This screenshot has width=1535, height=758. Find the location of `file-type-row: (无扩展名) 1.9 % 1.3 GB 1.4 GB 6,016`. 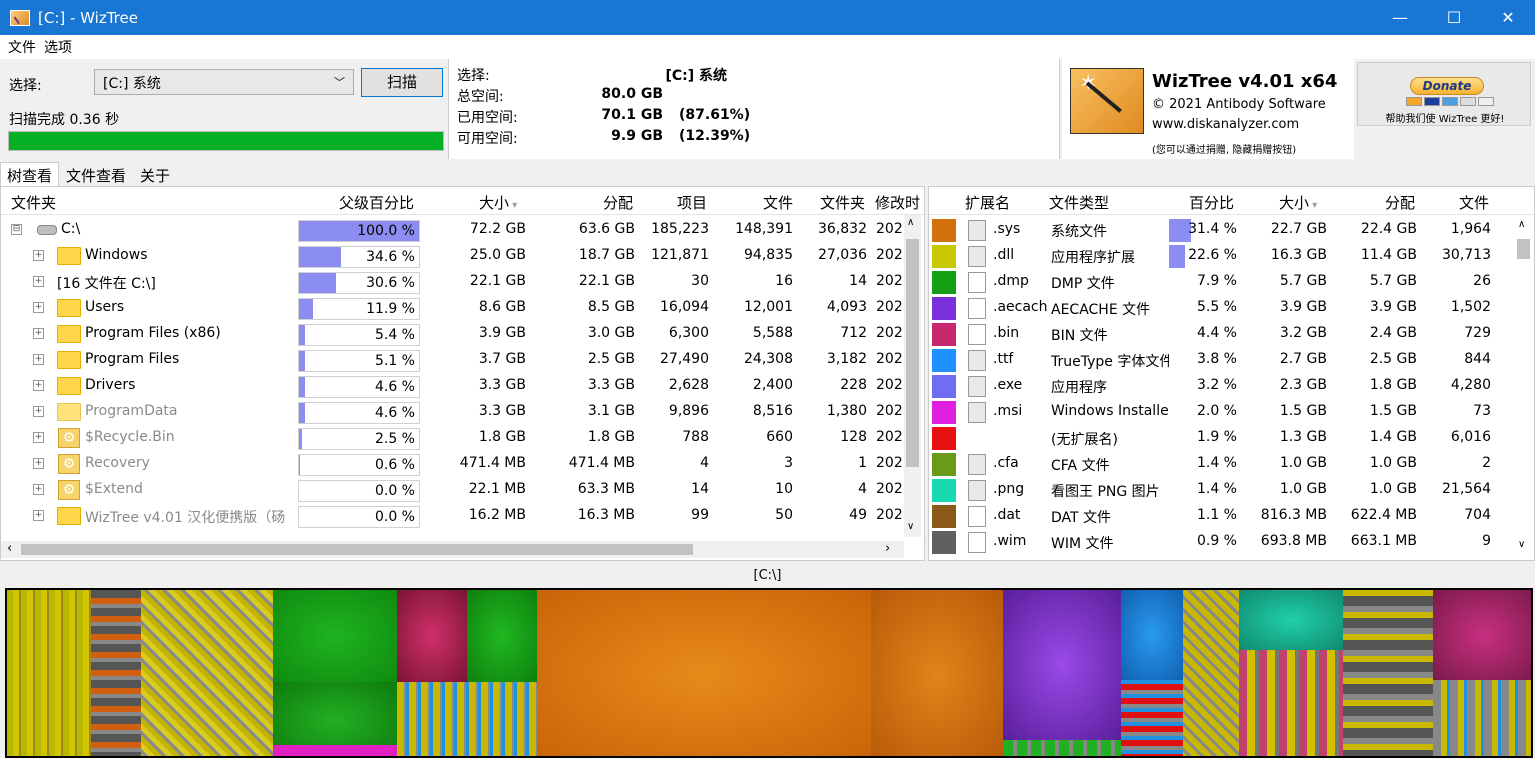

file-type-row: (无扩展名) 1.9 % 1.3 GB 1.4 GB 6,016 is located at coordinates (1231, 438).